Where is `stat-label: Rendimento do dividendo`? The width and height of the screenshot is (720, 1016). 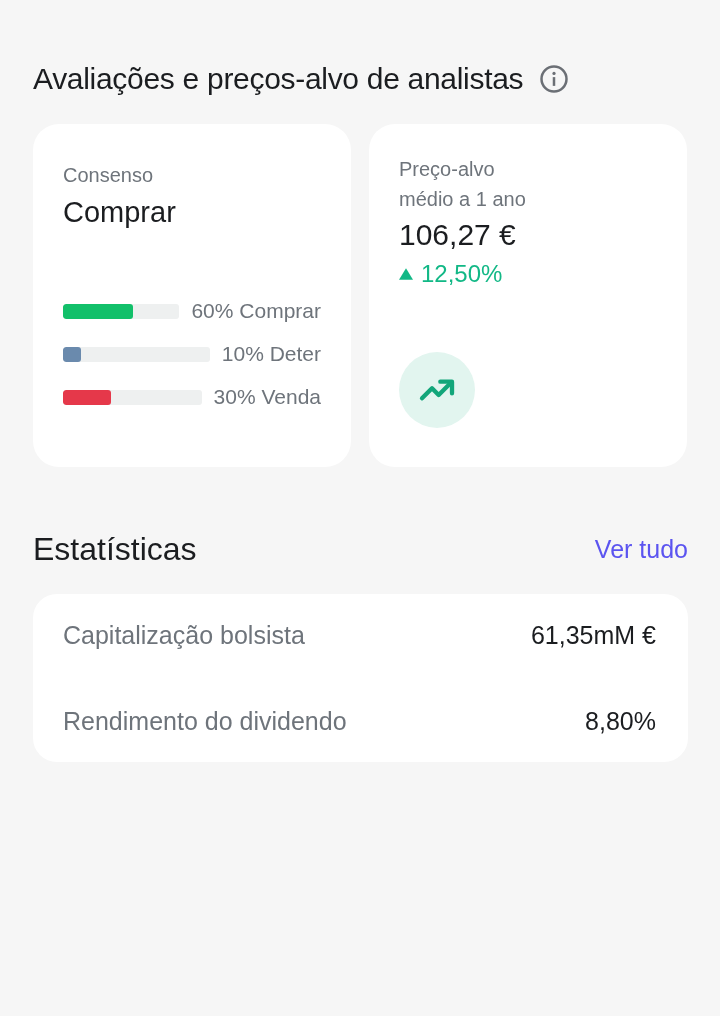
stat-label: Rendimento do dividendo is located at coordinates (205, 721).